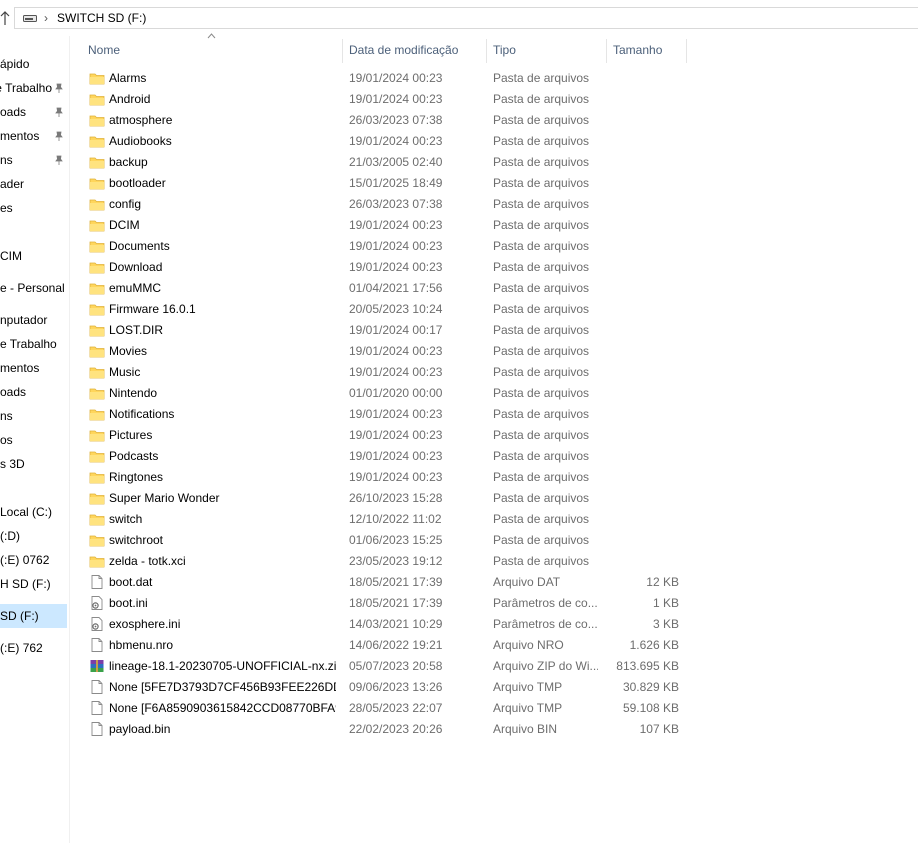  What do you see at coordinates (382, 372) in the screenshot?
I see `file-row: Music 19/01/2024 00:23 Pasta de arquivos` at bounding box center [382, 372].